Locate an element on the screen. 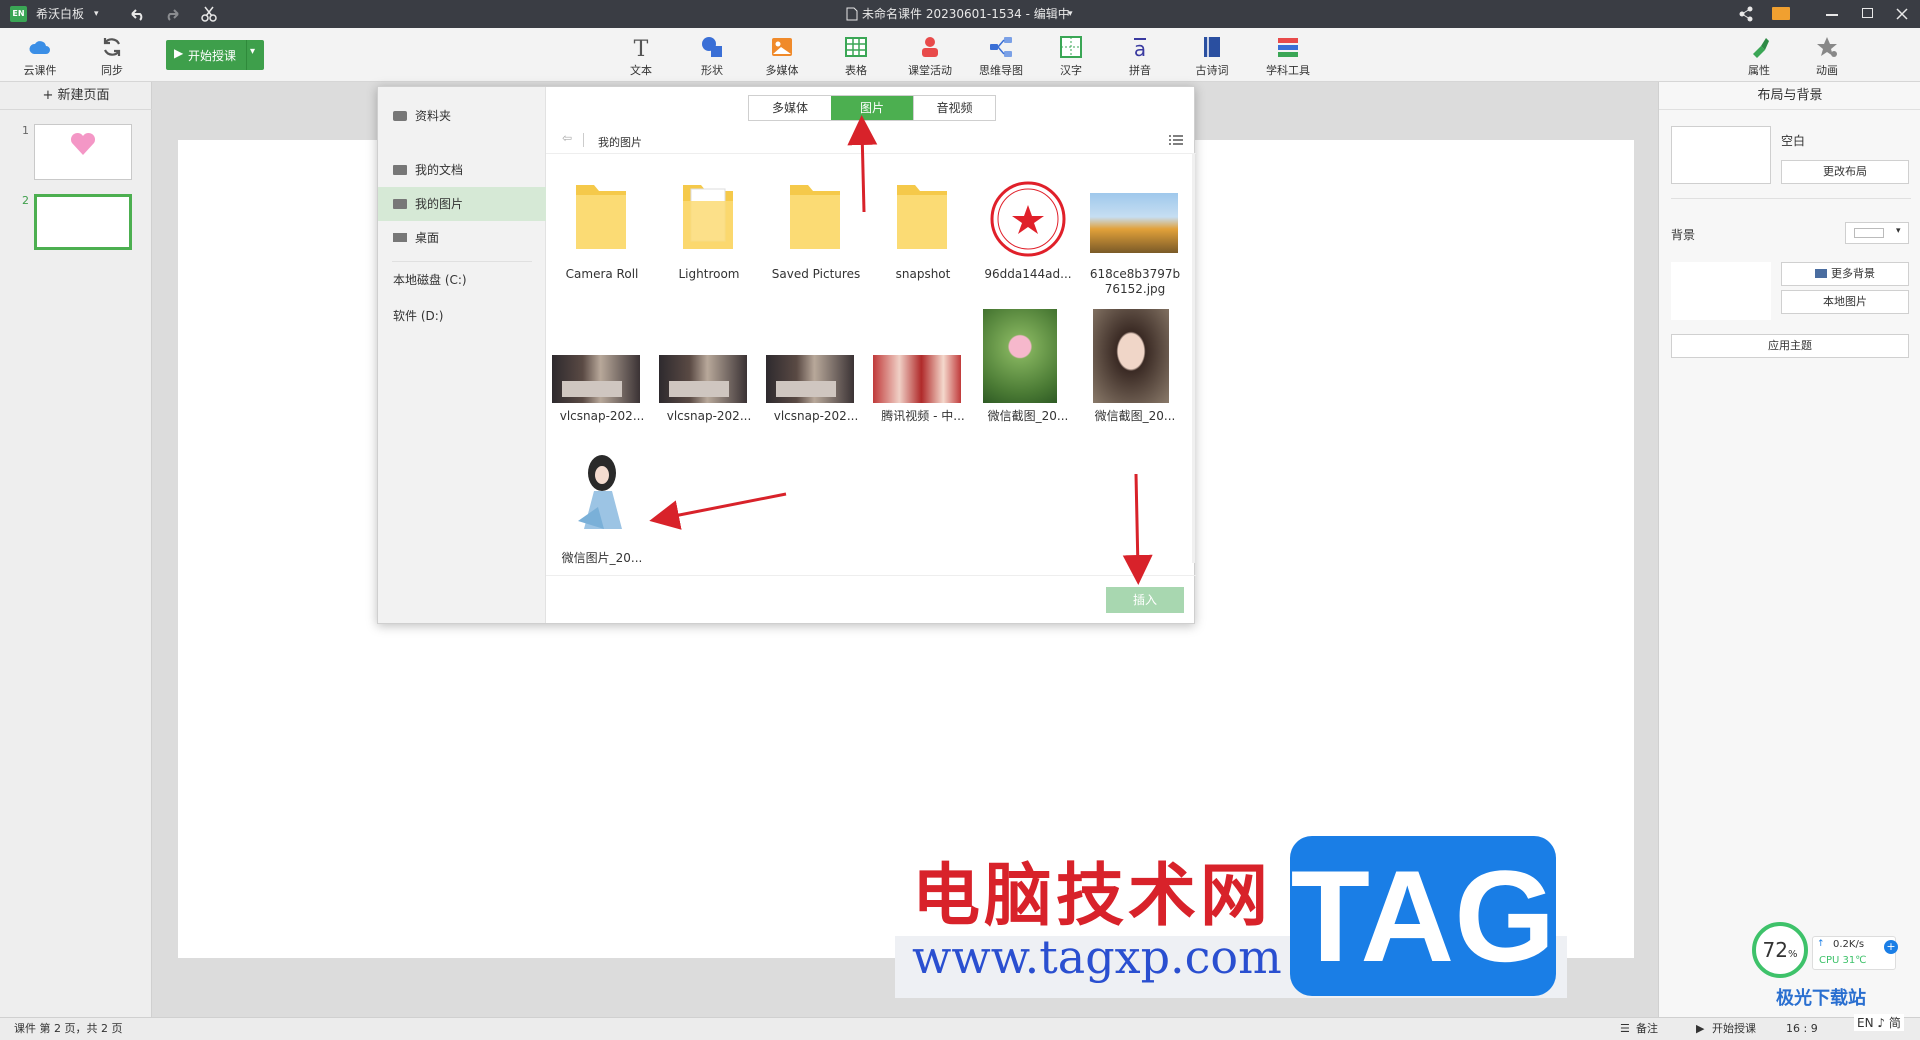 This screenshot has height=1040, width=1920. lotus-image-thumbnail is located at coordinates (1020, 356).